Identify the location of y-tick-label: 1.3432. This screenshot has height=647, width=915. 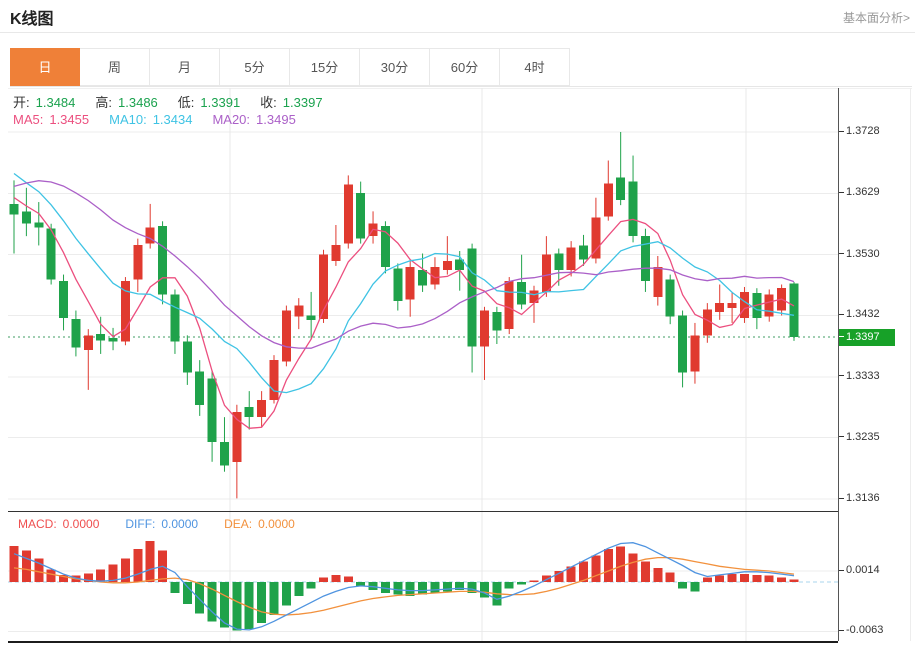
(859, 314).